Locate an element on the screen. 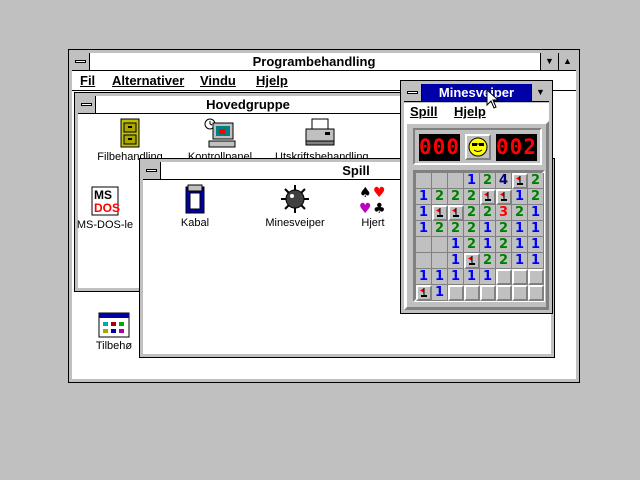  menu-spill: Spill is located at coordinates (423, 112).